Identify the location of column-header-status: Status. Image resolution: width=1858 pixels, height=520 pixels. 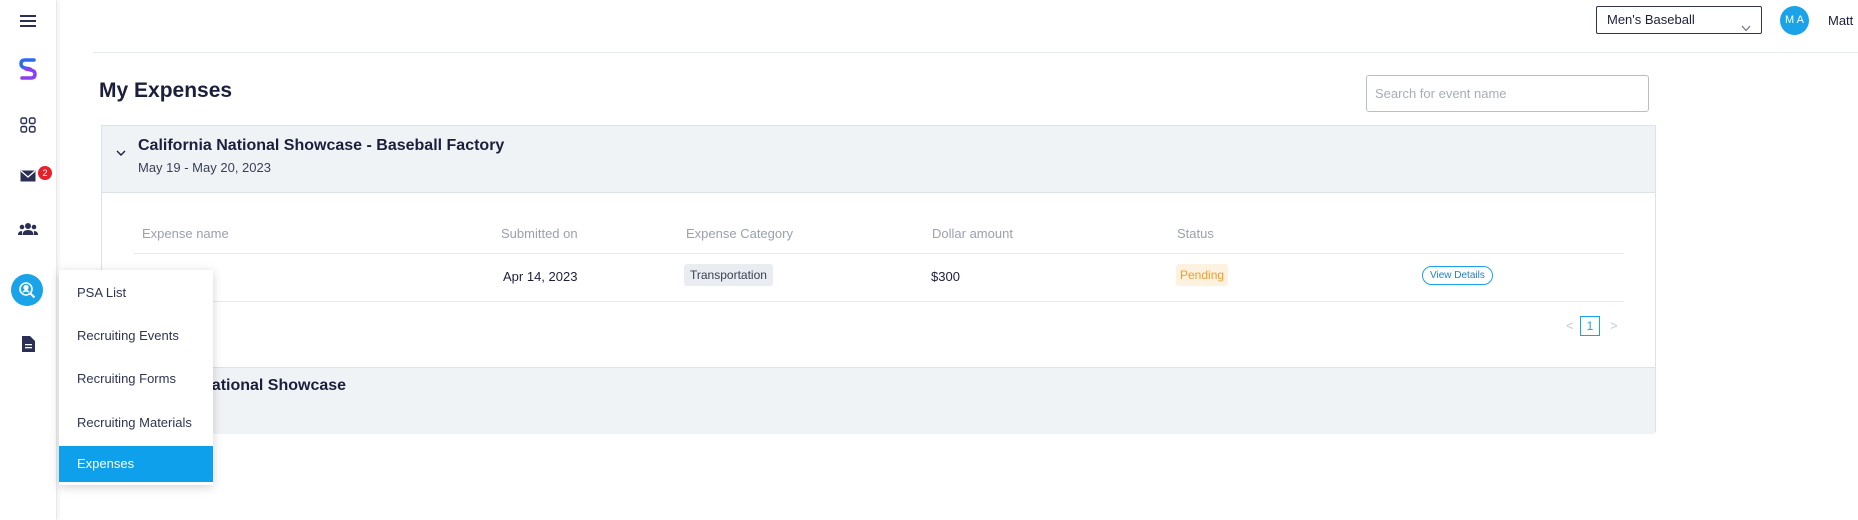
(1195, 233).